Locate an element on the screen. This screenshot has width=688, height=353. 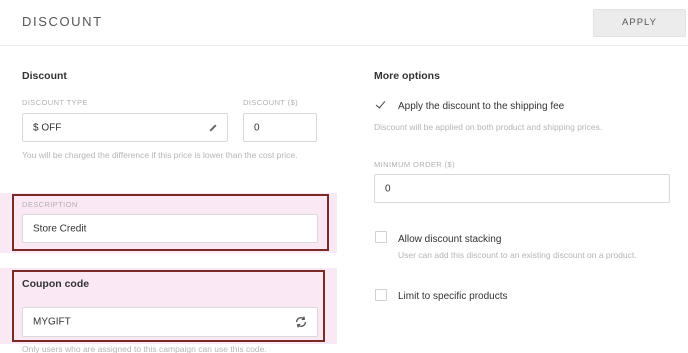
description-outline is located at coordinates (170, 222).